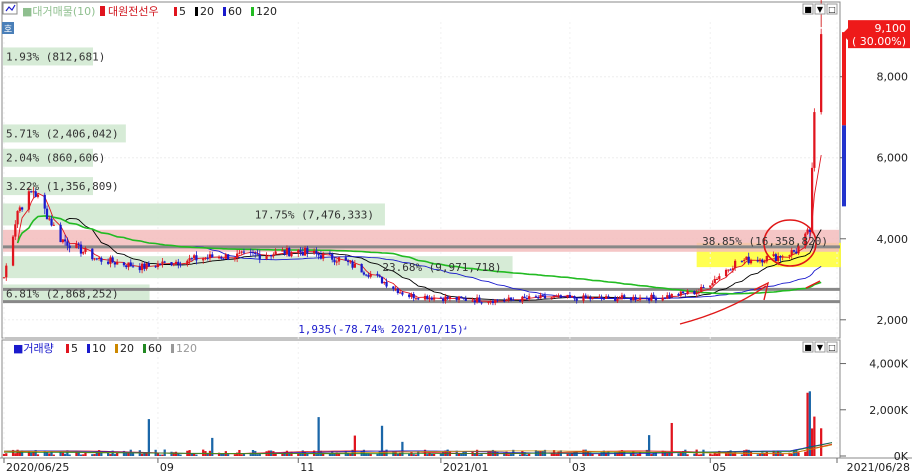 Image resolution: width=912 pixels, height=476 pixels. I want to click on current-price-change: ( 30.00%), so click(879, 41).